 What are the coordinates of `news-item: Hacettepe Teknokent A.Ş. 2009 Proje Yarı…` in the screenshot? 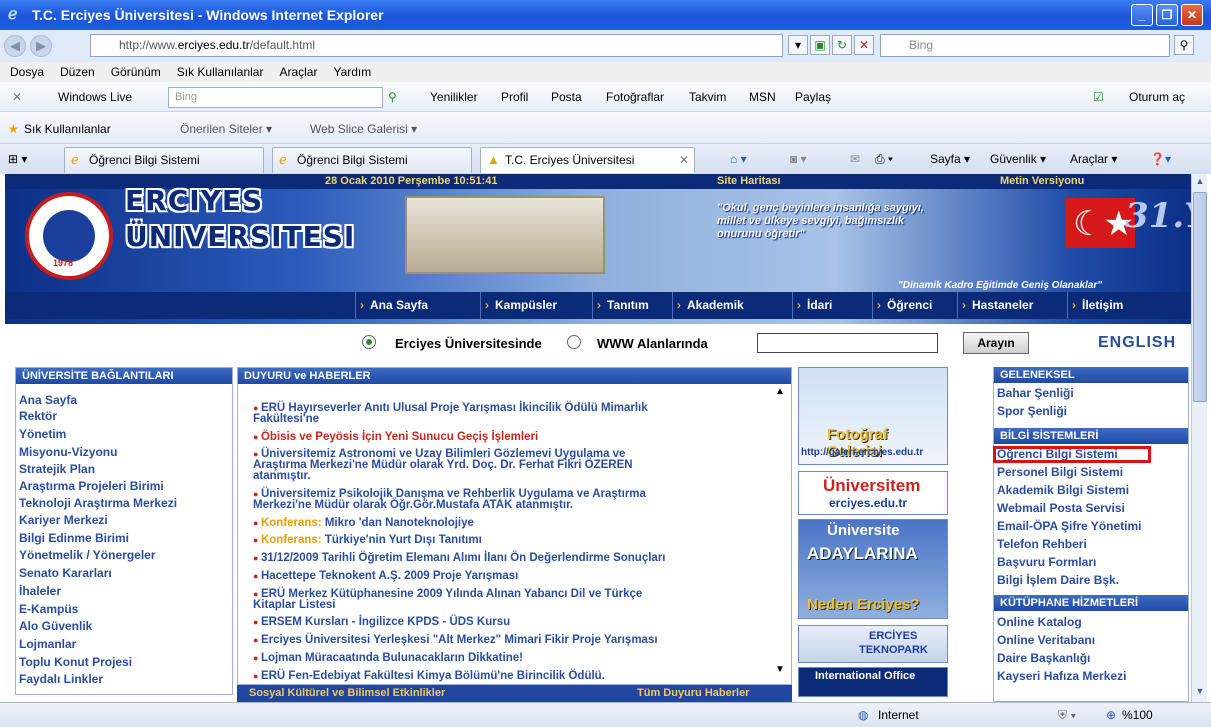 It's located at (385, 576).